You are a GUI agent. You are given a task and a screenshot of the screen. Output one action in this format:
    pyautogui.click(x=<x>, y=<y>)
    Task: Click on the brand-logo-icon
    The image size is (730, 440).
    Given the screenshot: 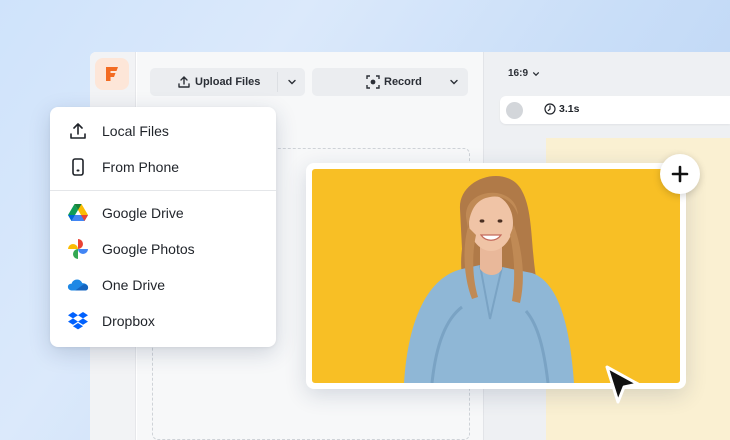 What is the action you would take?
    pyautogui.click(x=112, y=74)
    